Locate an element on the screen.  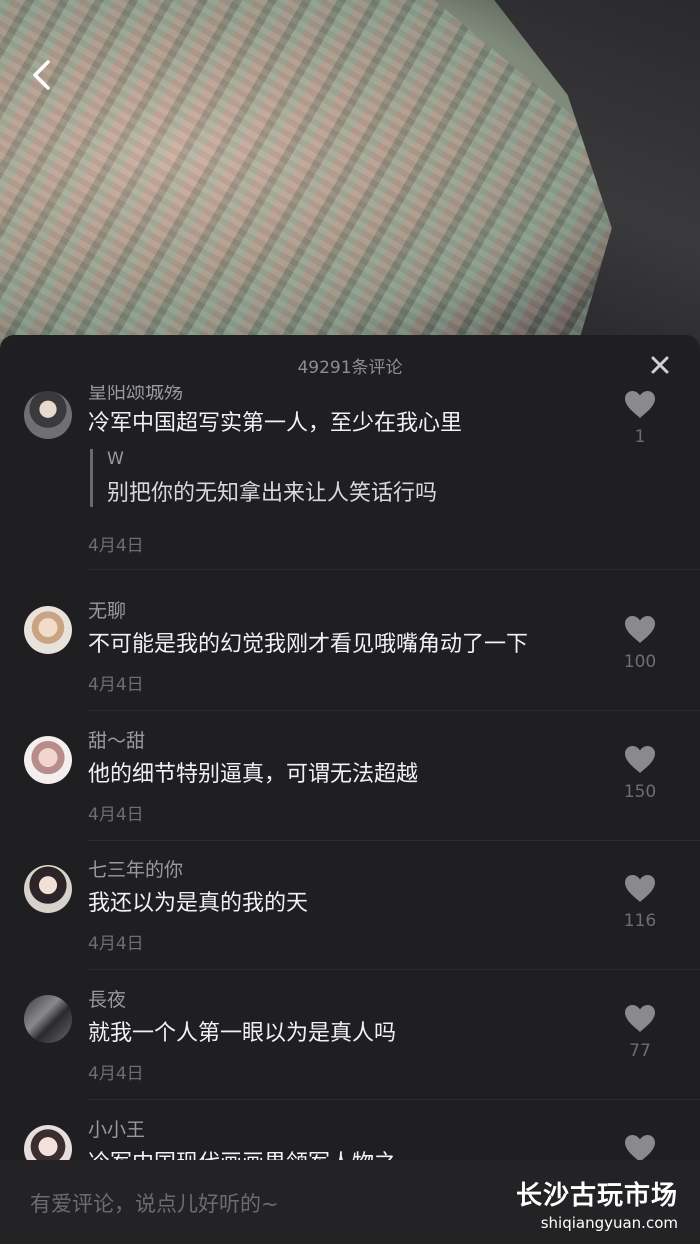
comment-text: 冷军中国超写实第一人，至少在我心里 is located at coordinates (275, 421).